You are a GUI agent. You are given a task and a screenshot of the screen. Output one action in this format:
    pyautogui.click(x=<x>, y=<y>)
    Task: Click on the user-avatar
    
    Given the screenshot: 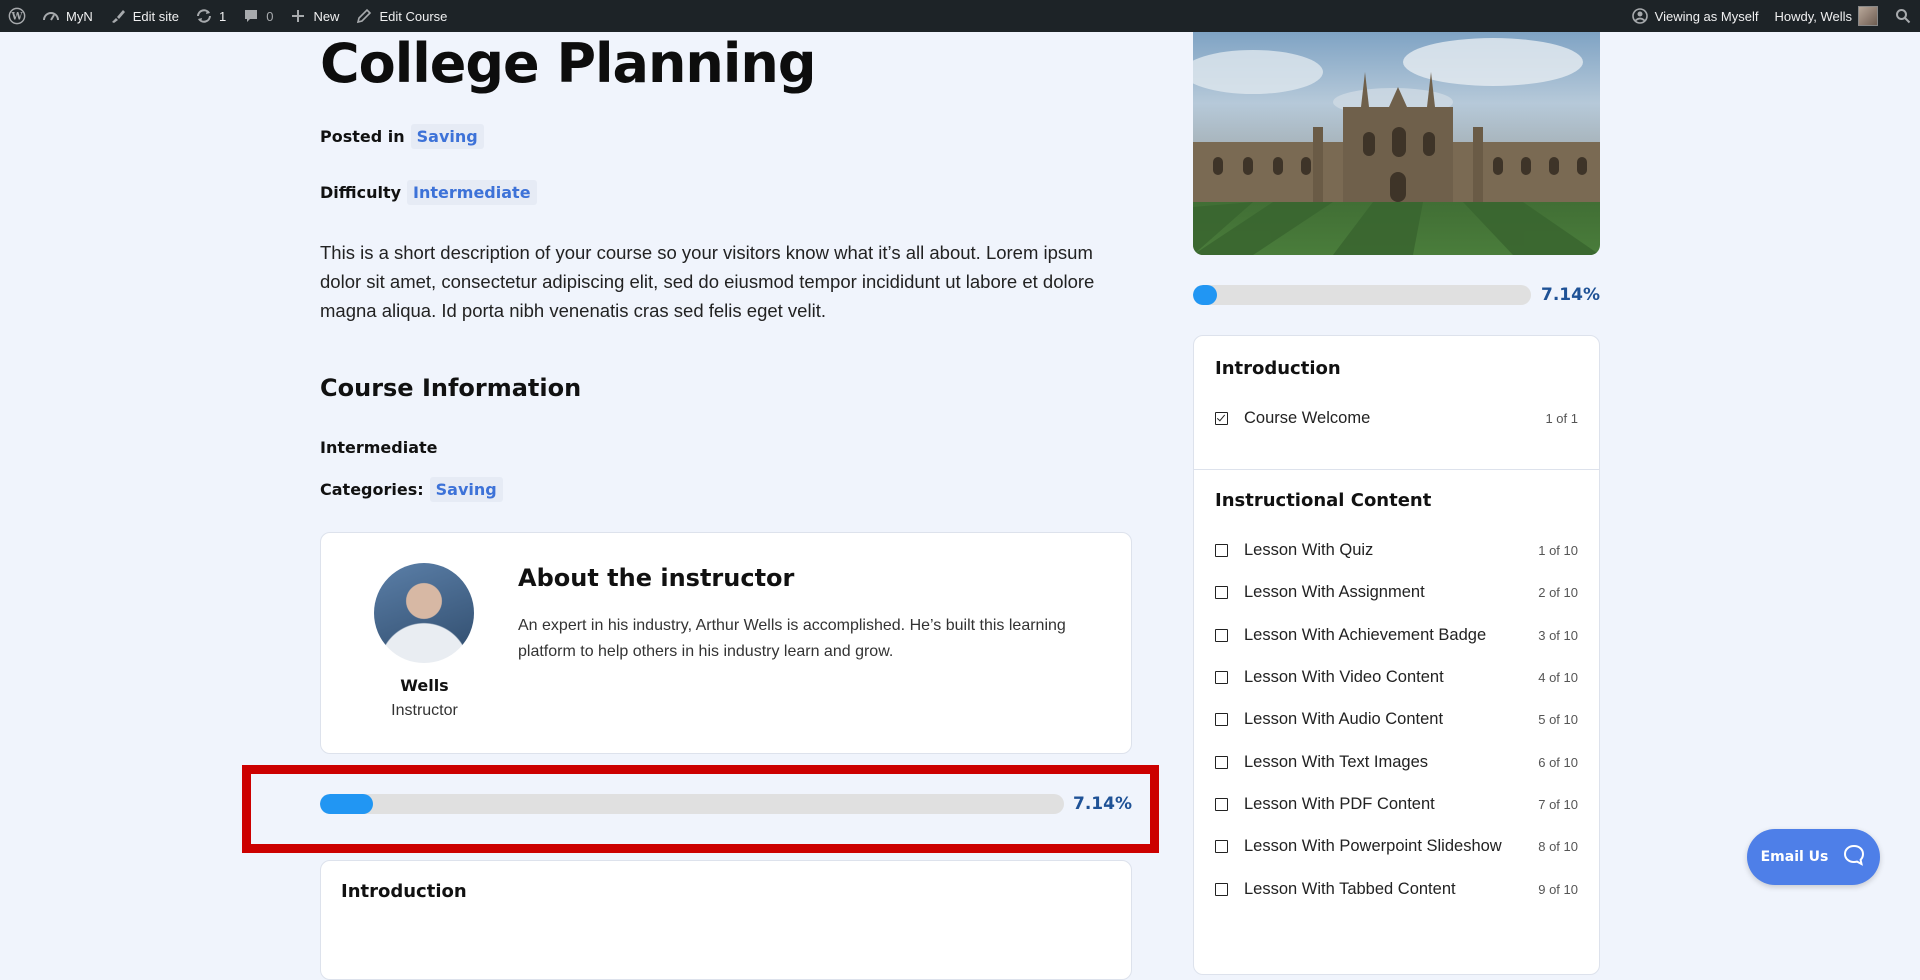 What is the action you would take?
    pyautogui.click(x=1868, y=16)
    